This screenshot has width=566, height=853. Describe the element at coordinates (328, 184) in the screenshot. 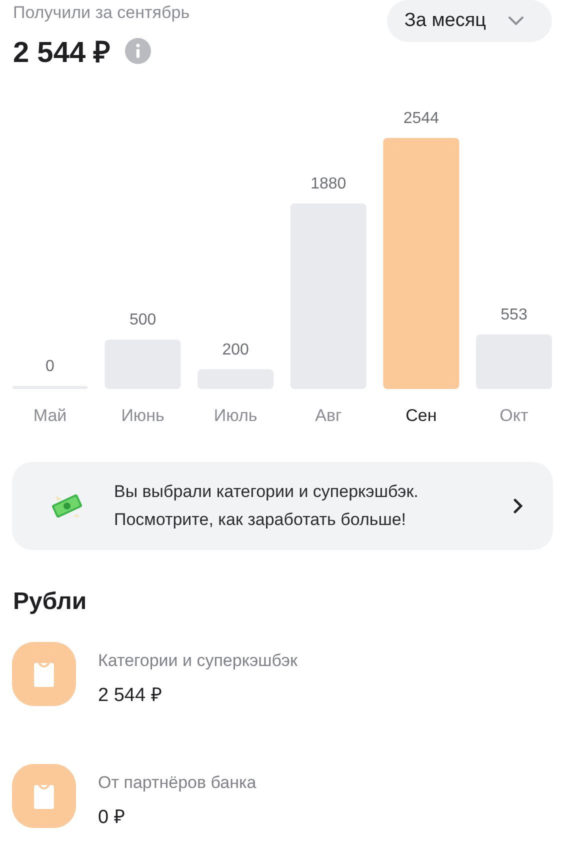

I see `bar-value-label: 1880` at that location.